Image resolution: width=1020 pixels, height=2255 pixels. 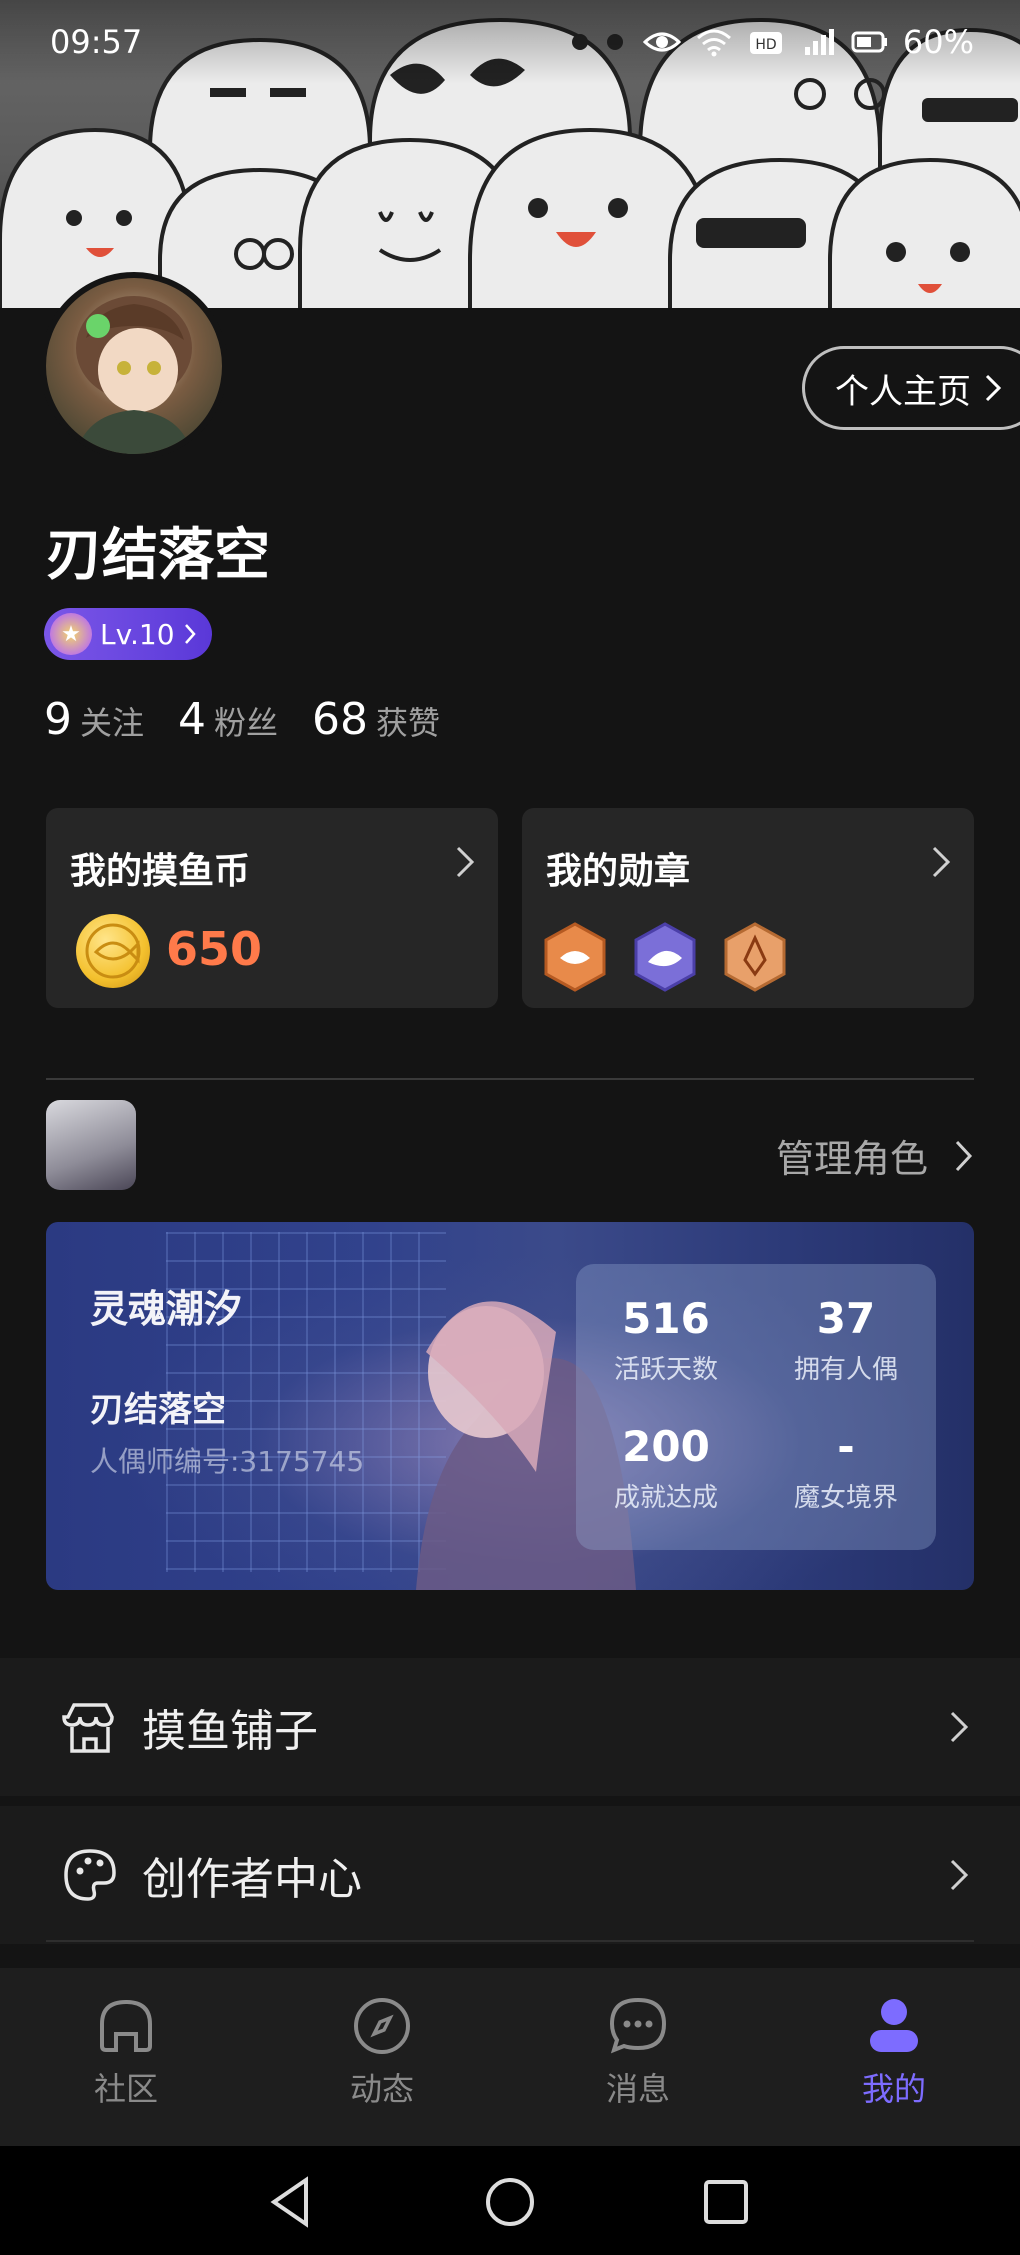 I want to click on pen-medal-icon, so click(x=755, y=957).